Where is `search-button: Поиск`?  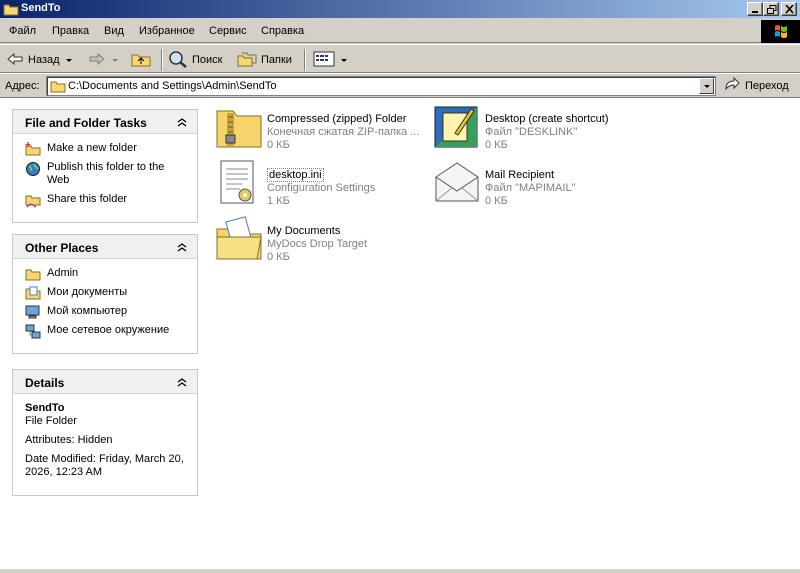 search-button: Поиск is located at coordinates (195, 60).